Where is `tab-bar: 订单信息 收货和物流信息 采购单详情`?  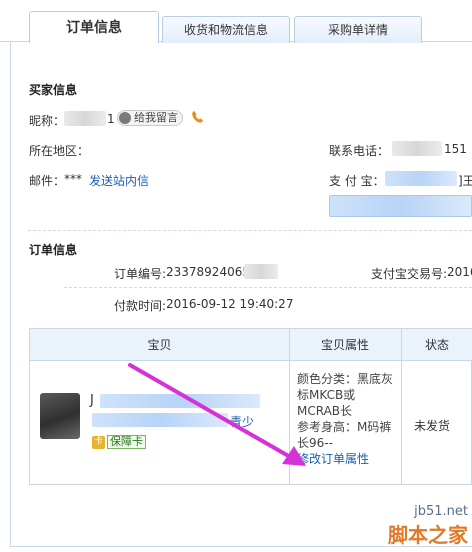 tab-bar: 订单信息 收货和物流信息 采购单详情 is located at coordinates (236, 21).